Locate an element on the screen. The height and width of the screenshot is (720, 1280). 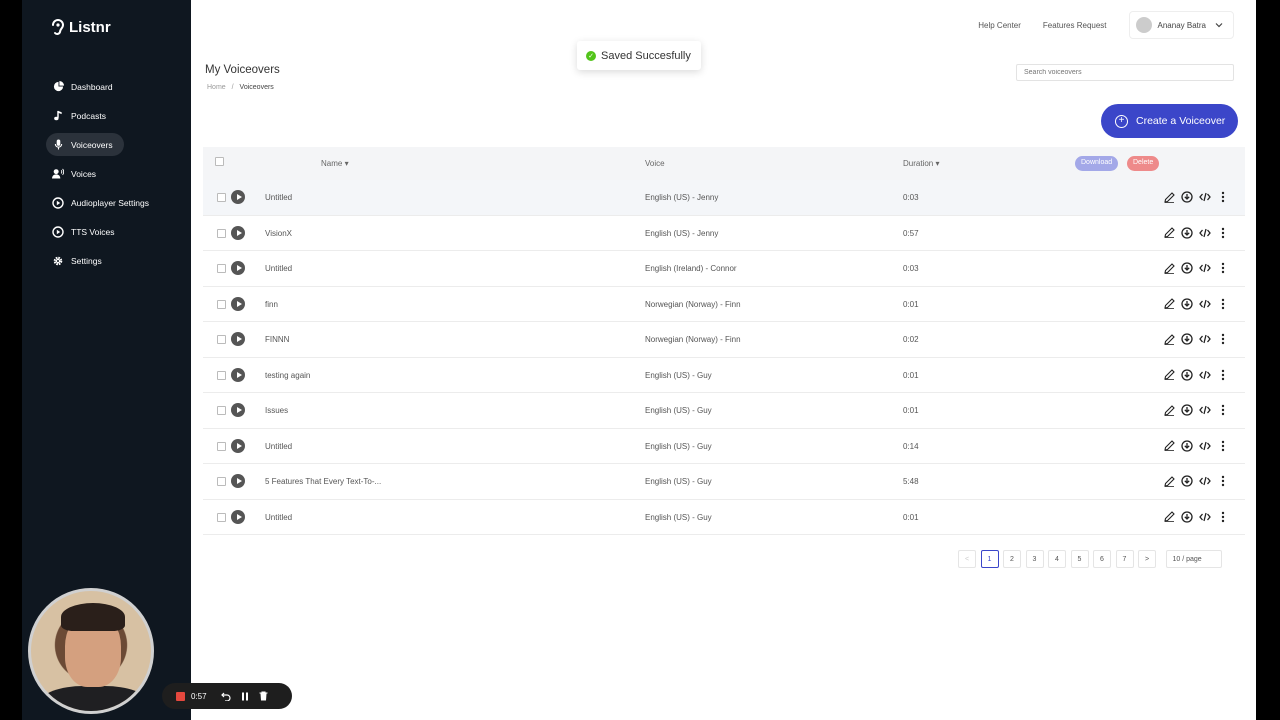
prev-page-button: < is located at coordinates (967, 559).